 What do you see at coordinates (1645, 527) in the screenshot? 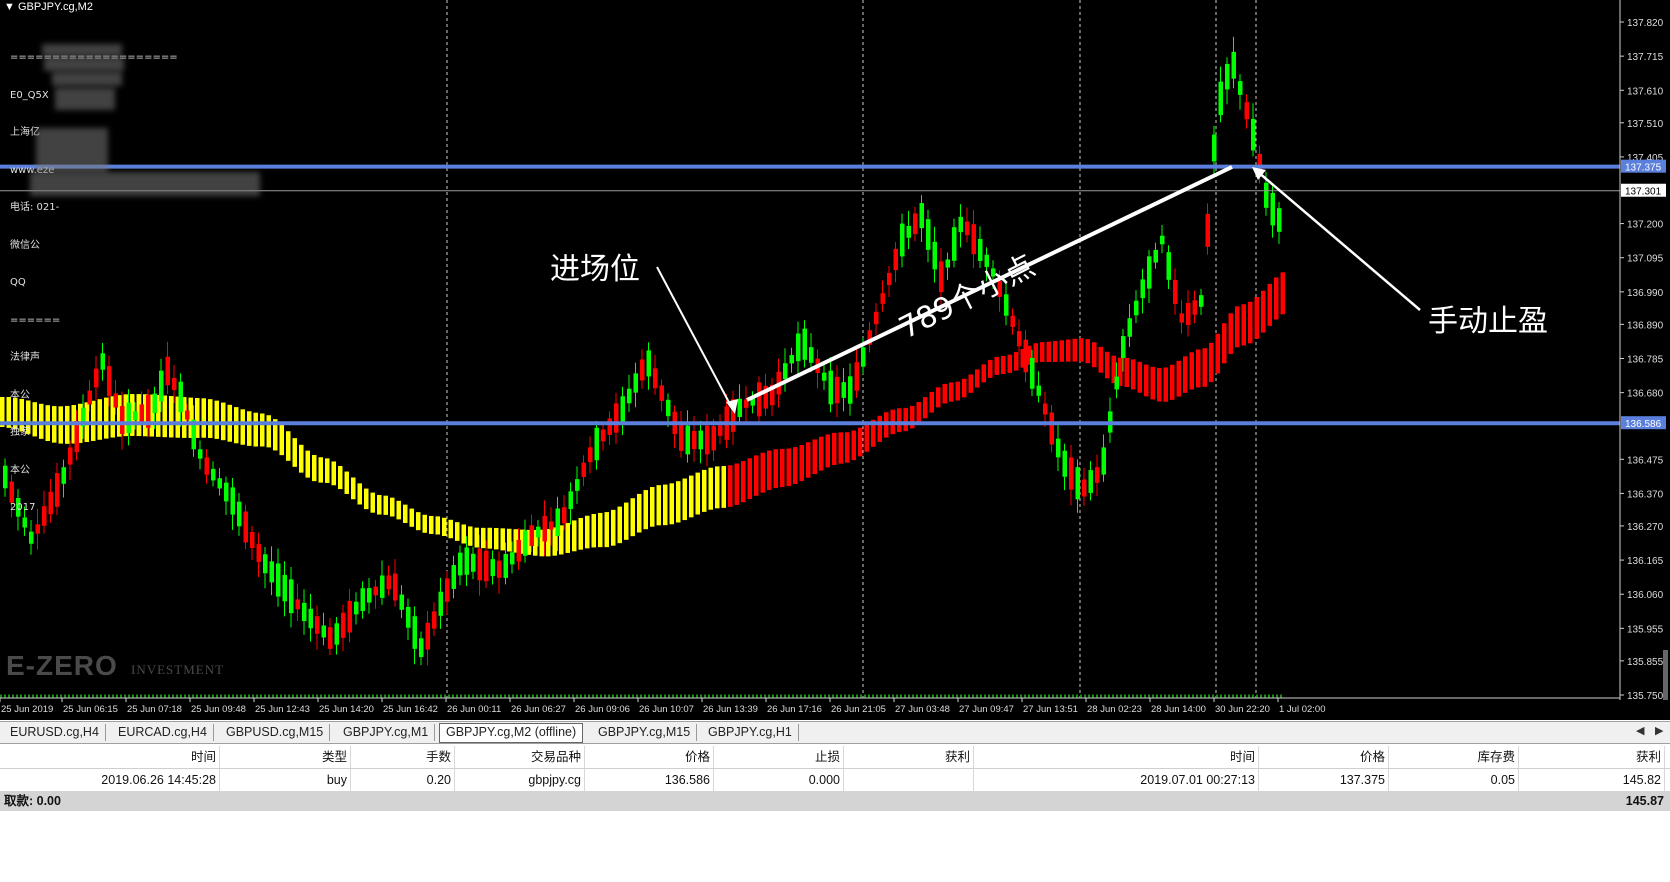
I see `price-tick-label: 136.270` at bounding box center [1645, 527].